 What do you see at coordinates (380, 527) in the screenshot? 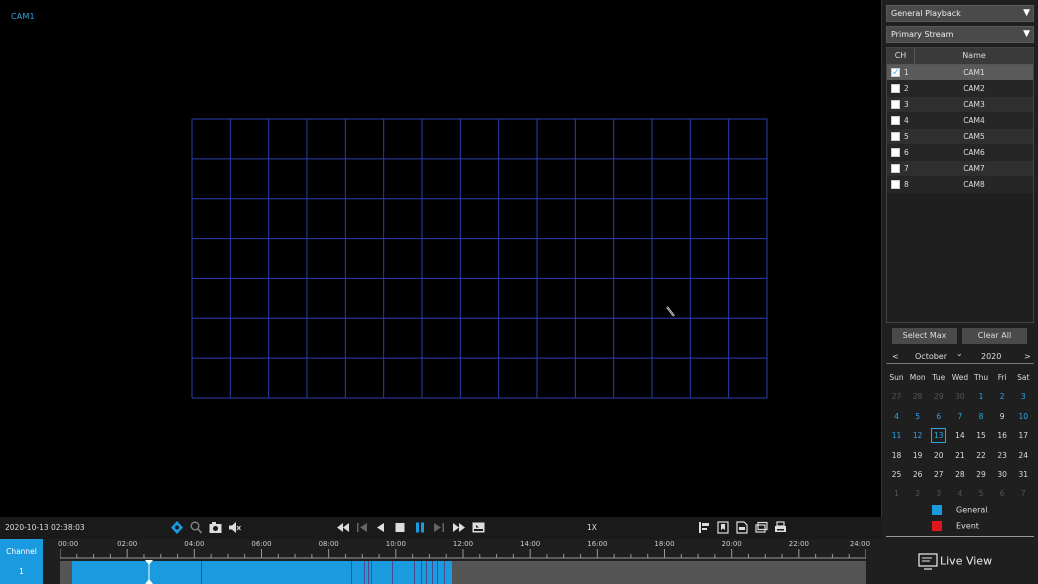
I see `reverse-play-icon` at bounding box center [380, 527].